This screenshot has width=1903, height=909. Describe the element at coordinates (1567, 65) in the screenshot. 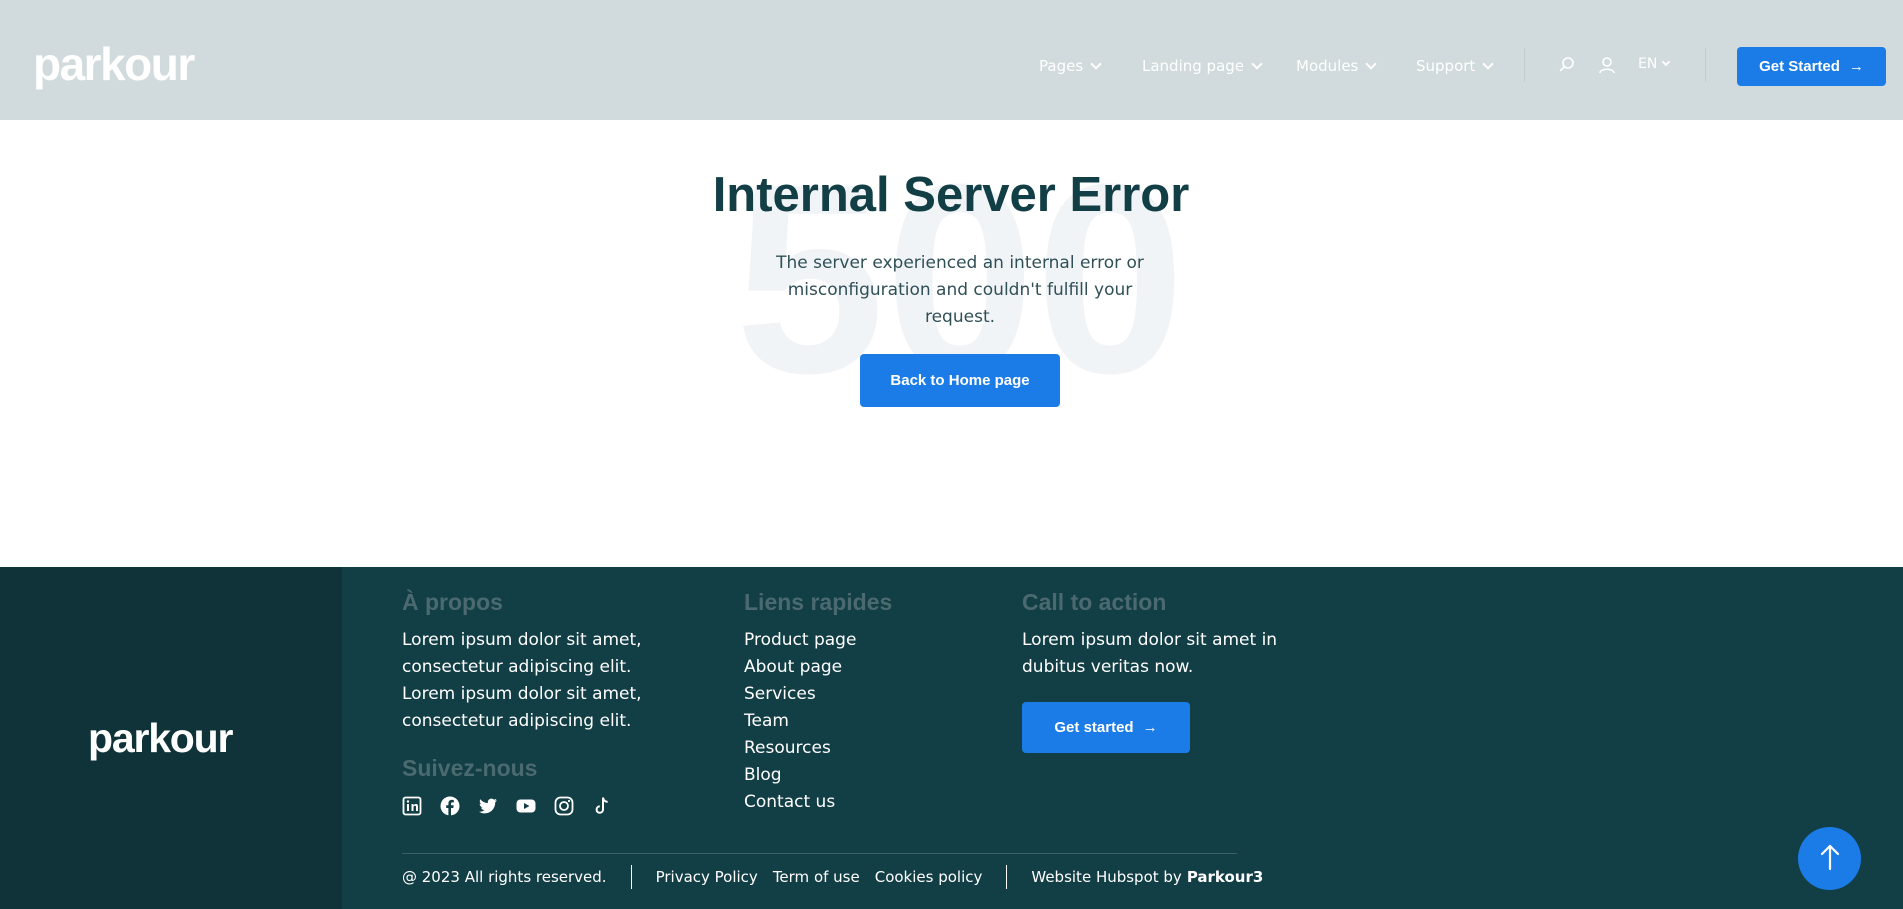

I see `search-icon` at that location.